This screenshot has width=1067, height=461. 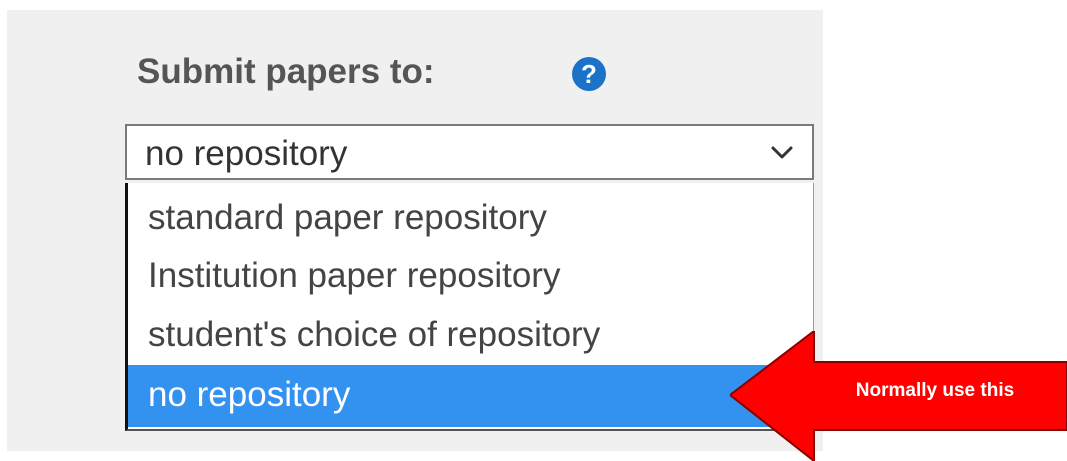 I want to click on question-icon: ?, so click(x=589, y=74).